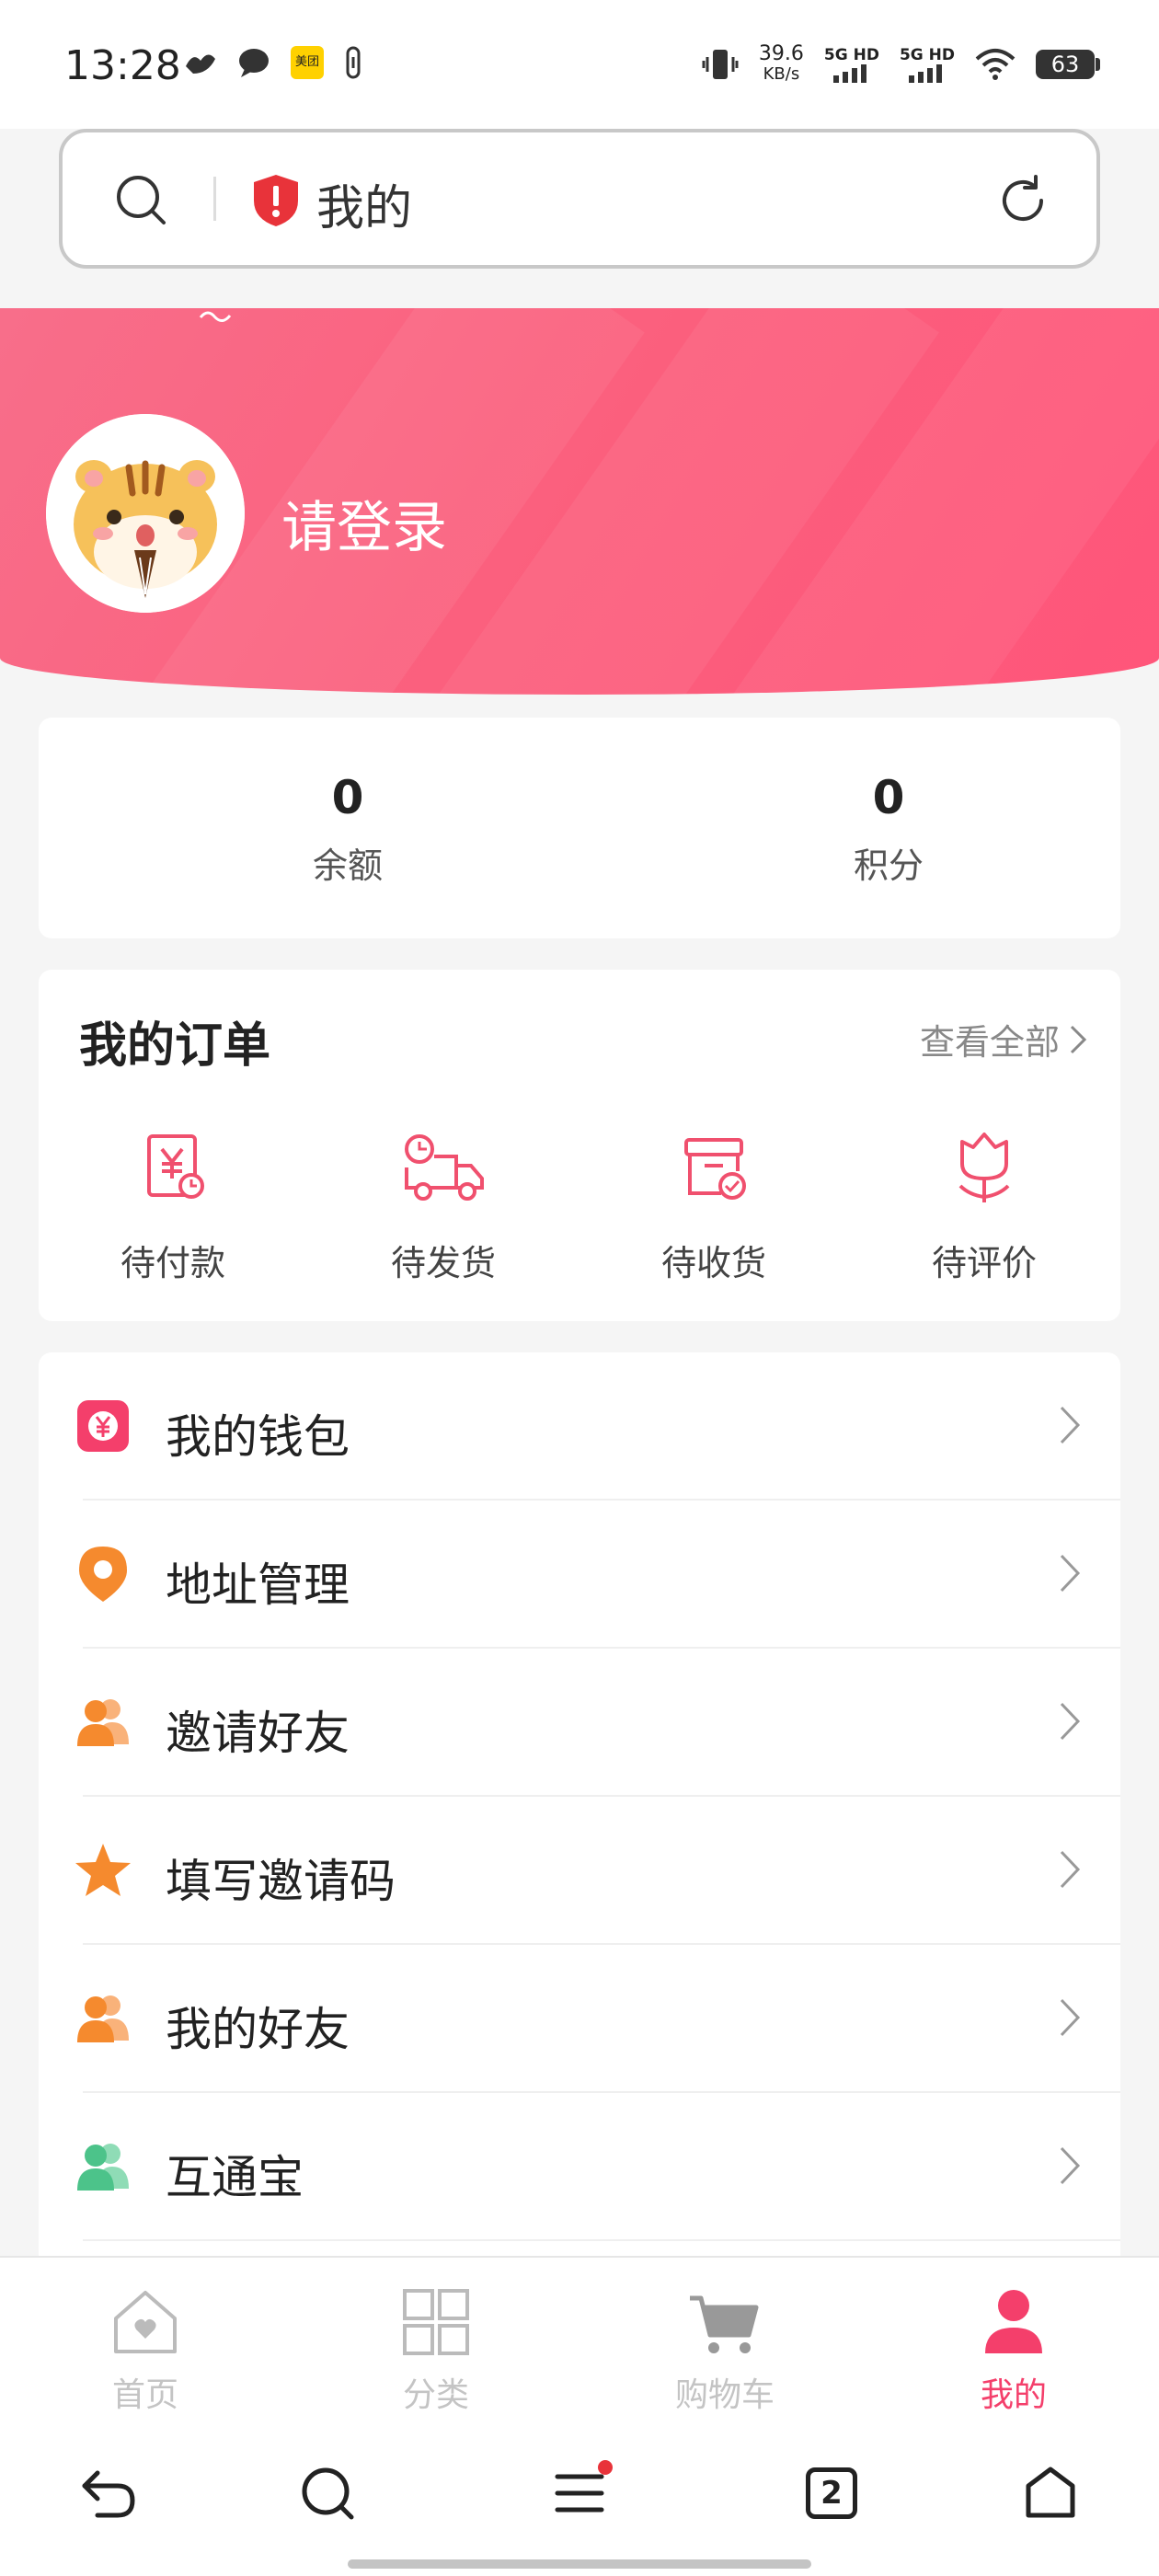  I want to click on stat-balance: 0 余额, so click(348, 829).